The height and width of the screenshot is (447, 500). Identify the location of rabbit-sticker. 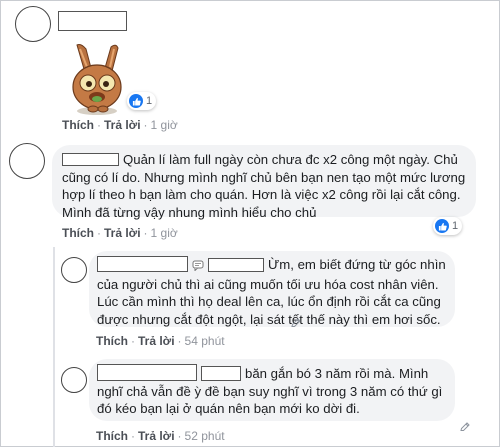
(97, 79).